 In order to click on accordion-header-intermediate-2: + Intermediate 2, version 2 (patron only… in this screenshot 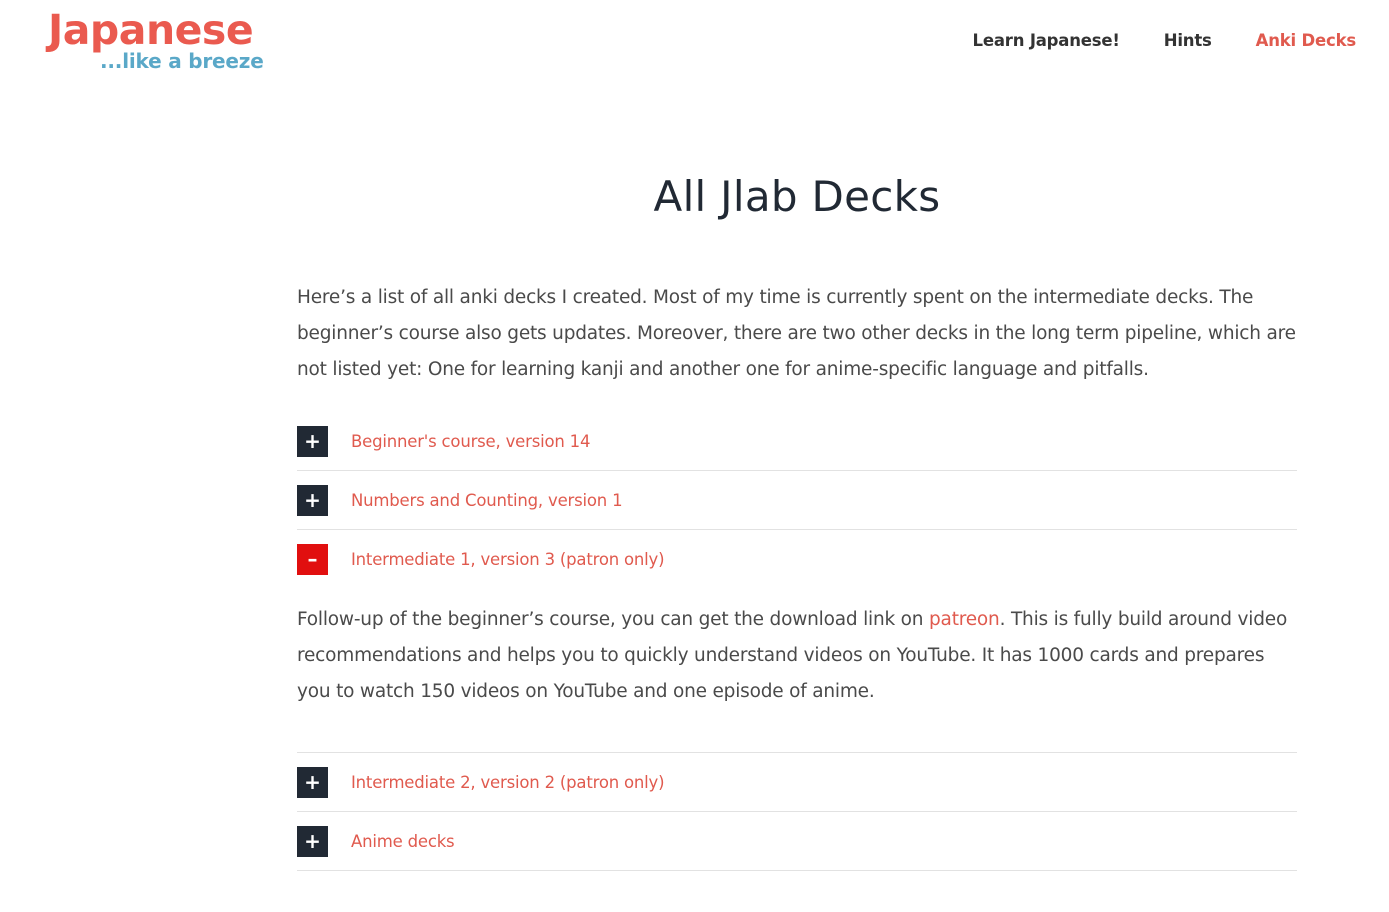, I will do `click(797, 782)`.